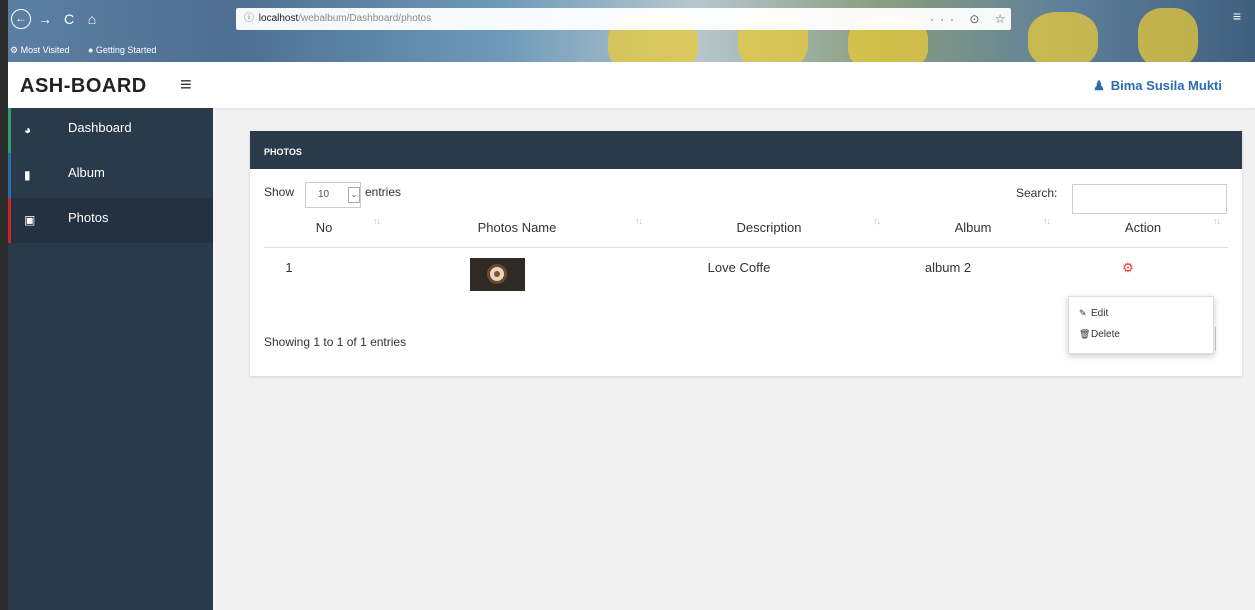  Describe the element at coordinates (92, 19) in the screenshot. I see `home-icon: ⌂` at that location.